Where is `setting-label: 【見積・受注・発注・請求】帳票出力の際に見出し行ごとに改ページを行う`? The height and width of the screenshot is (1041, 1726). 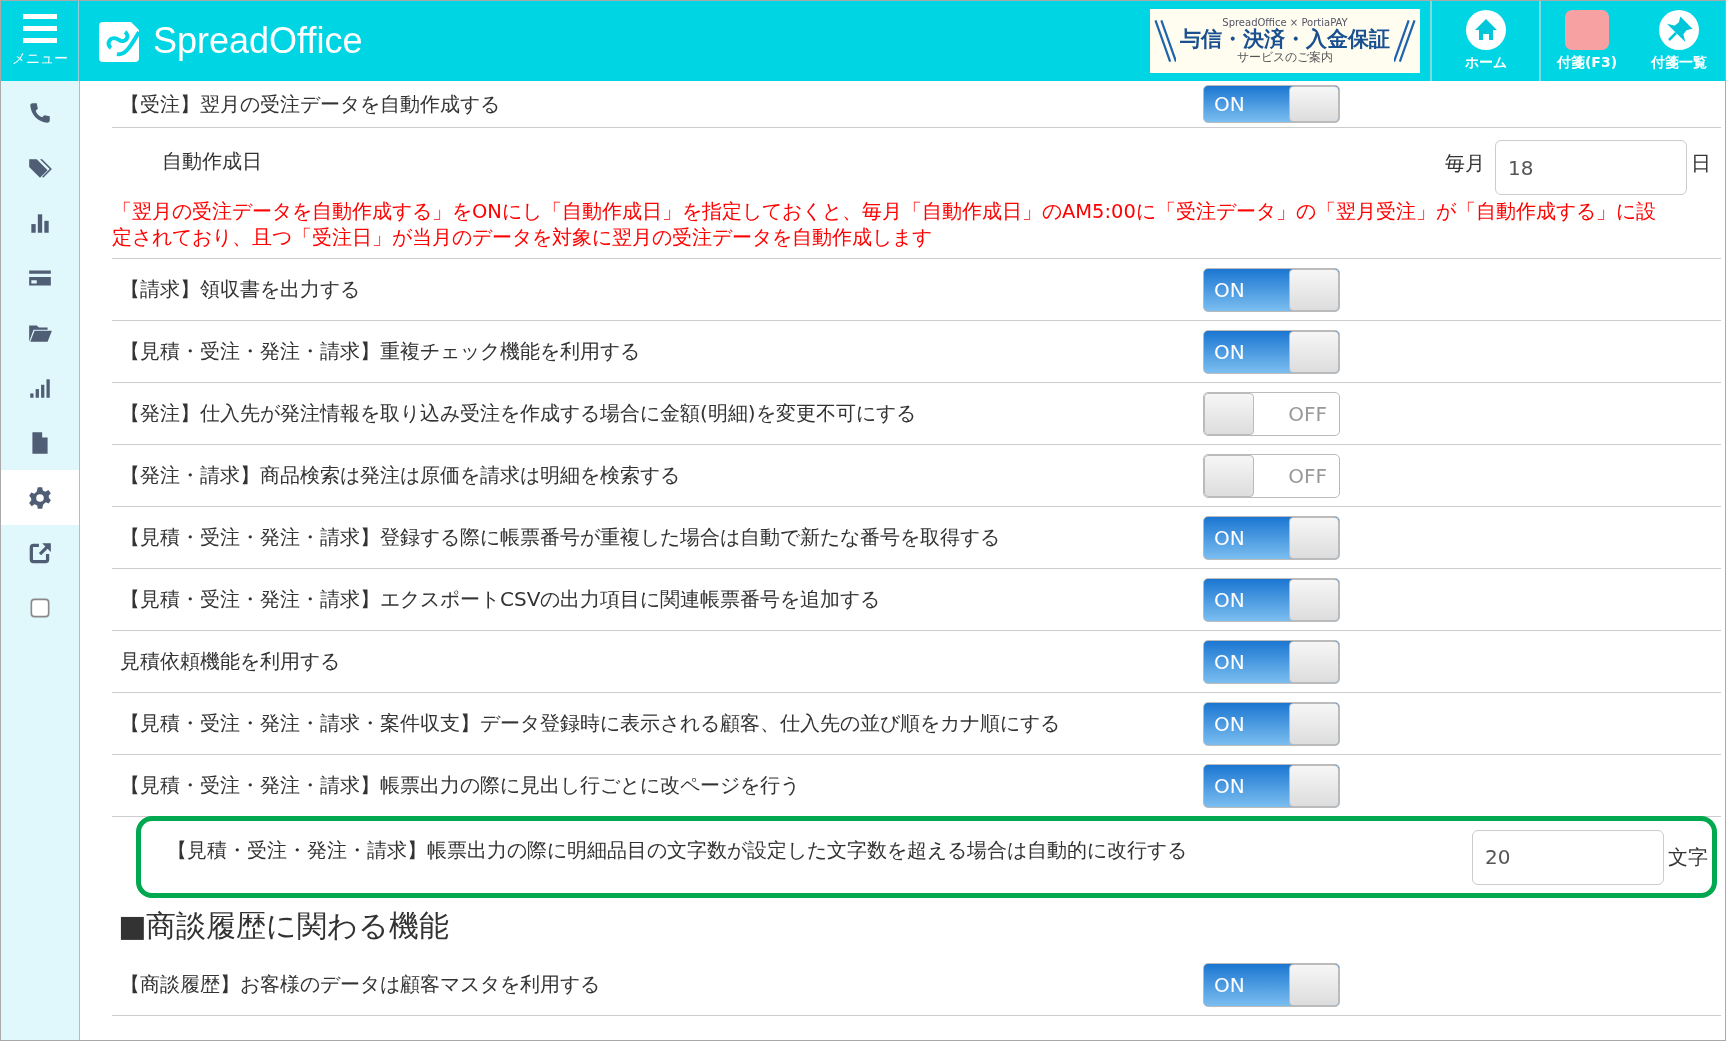
setting-label: 【見積・受注・発注・請求】帳票出力の際に見出し行ごとに改ページを行う is located at coordinates (460, 785).